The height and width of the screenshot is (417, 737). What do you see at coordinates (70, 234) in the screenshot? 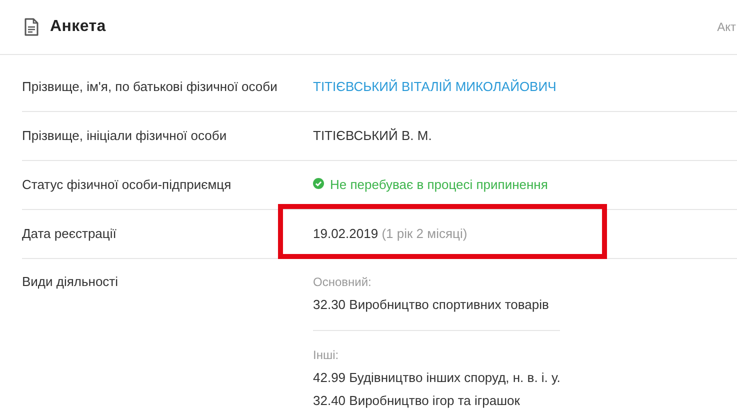
I see `field-label: Дата реєстрації` at bounding box center [70, 234].